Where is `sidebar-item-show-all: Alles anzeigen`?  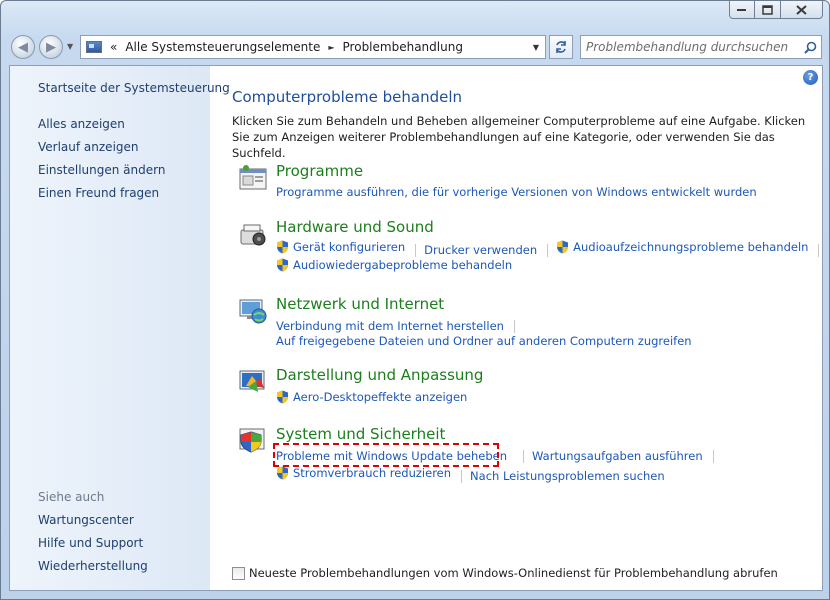
sidebar-item-show-all: Alles anzeigen is located at coordinates (81, 124).